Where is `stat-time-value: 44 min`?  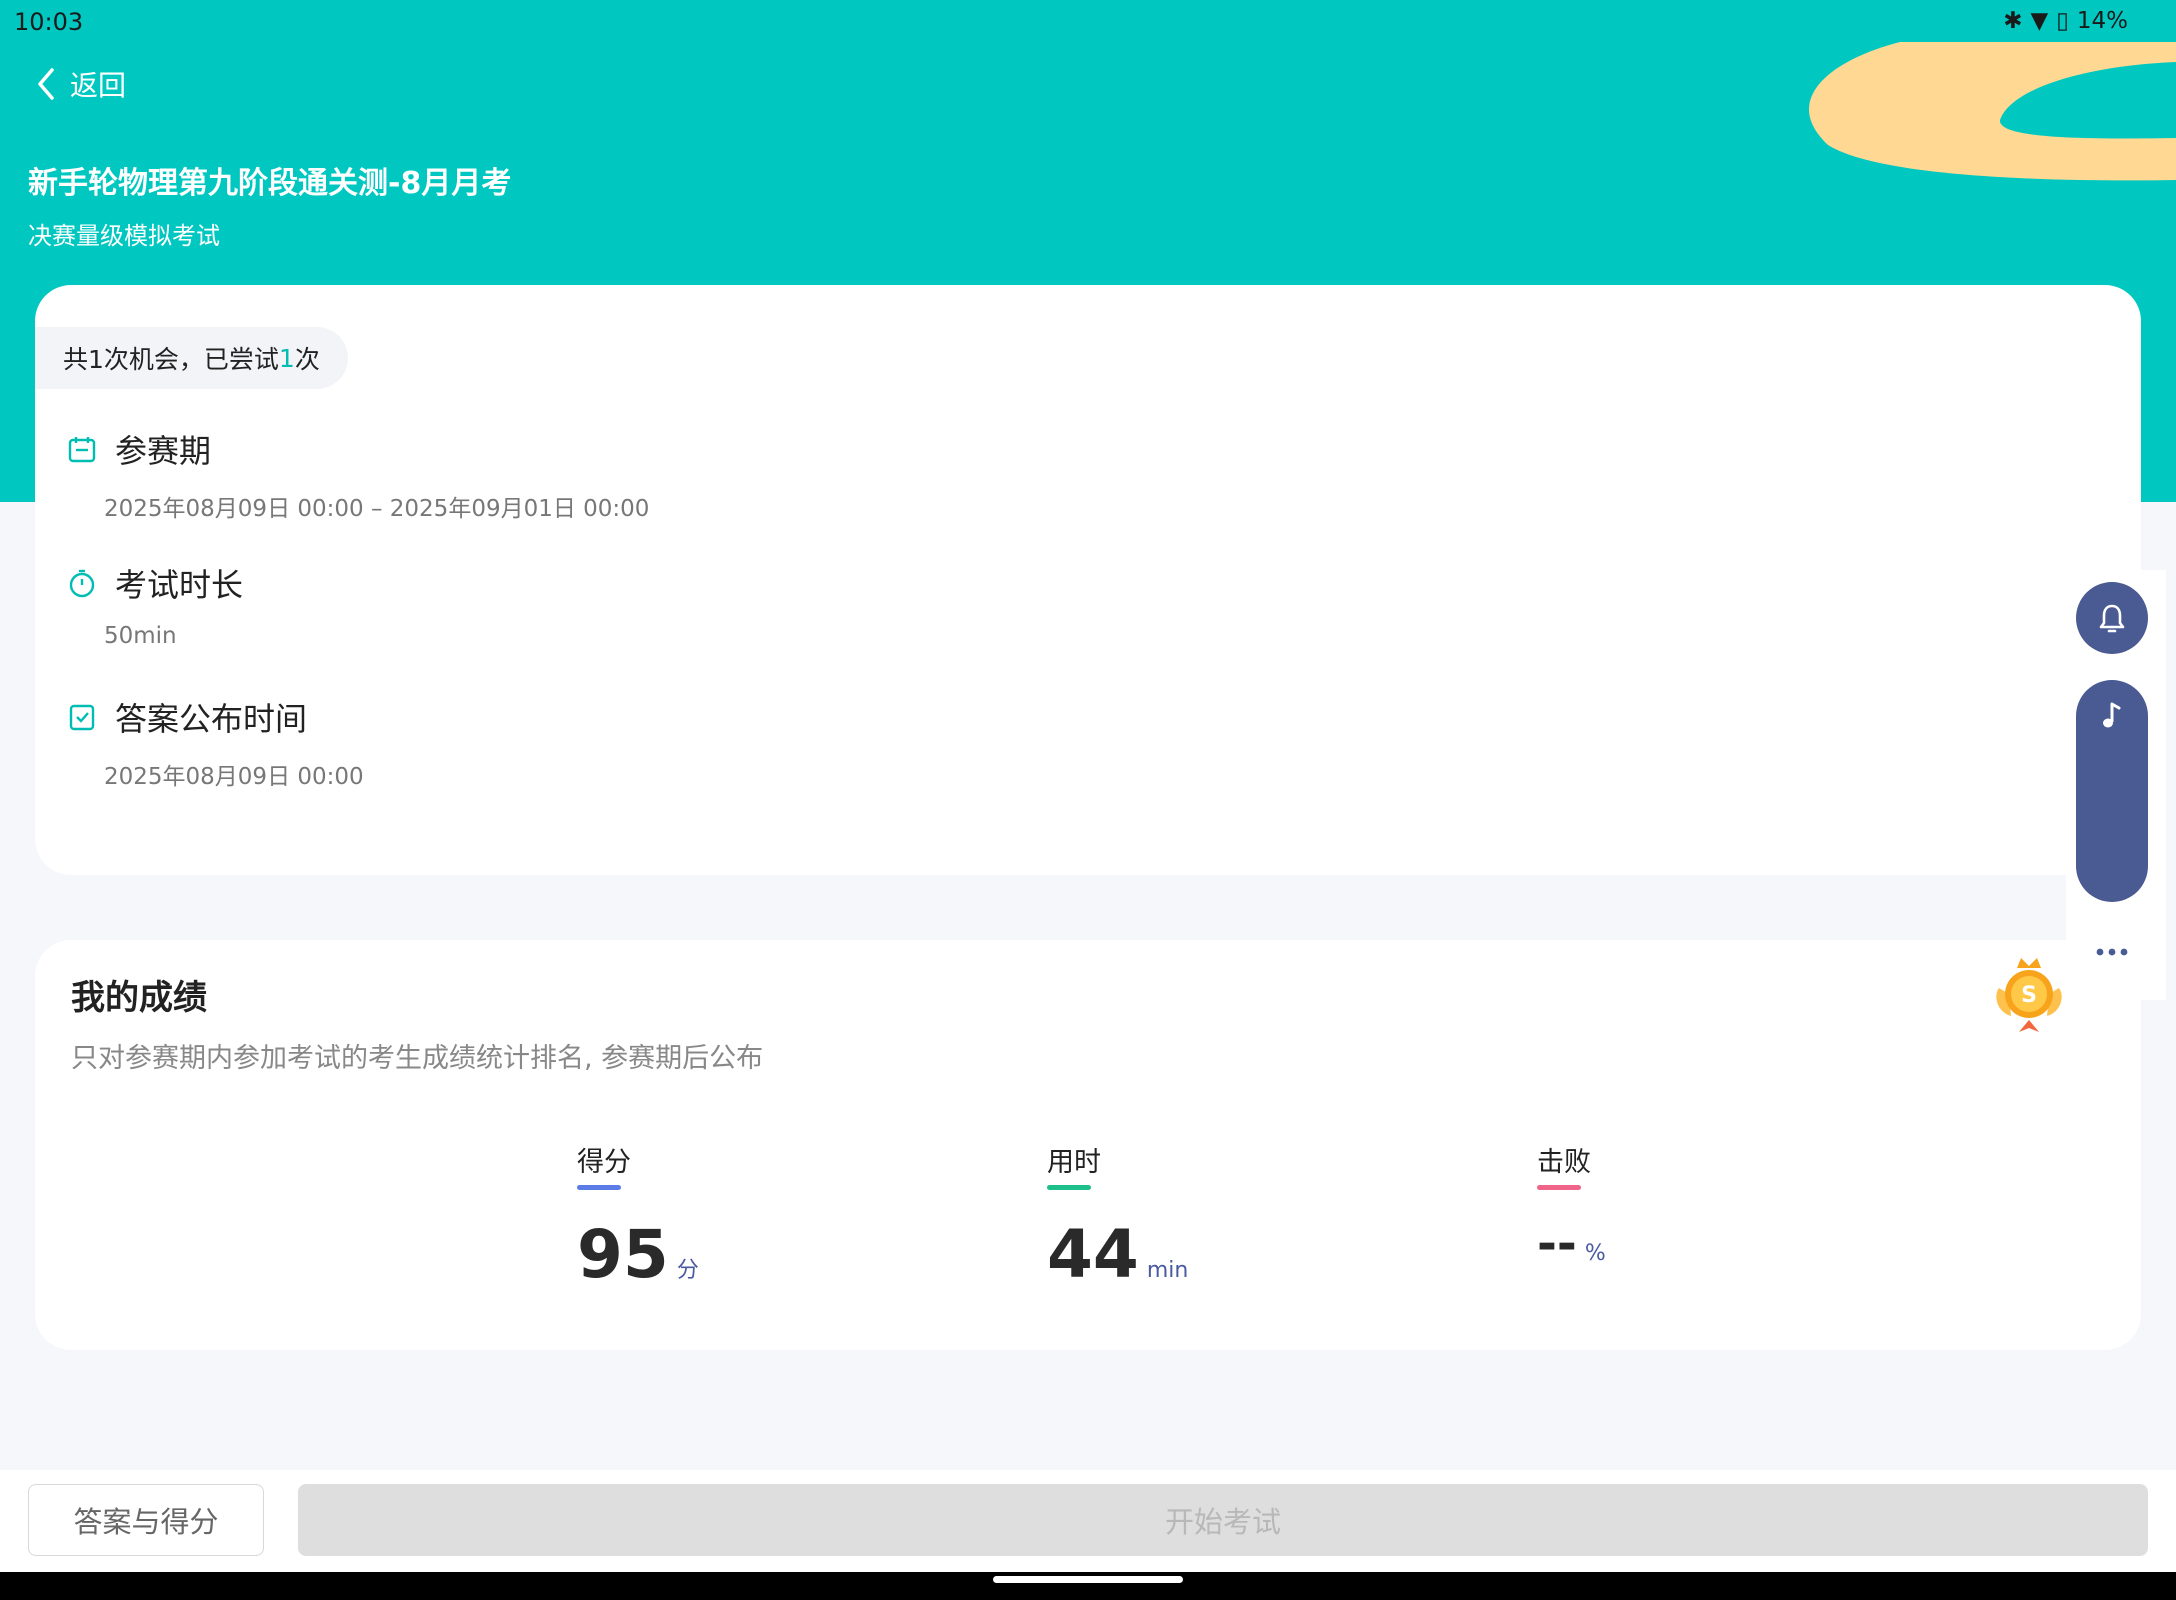
stat-time-value: 44 min is located at coordinates (1117, 1254).